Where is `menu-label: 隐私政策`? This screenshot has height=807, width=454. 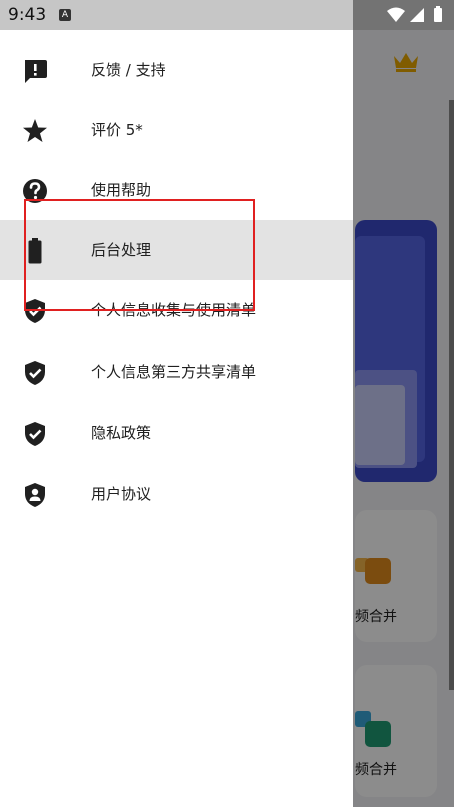
menu-label: 隐私政策 is located at coordinates (121, 433).